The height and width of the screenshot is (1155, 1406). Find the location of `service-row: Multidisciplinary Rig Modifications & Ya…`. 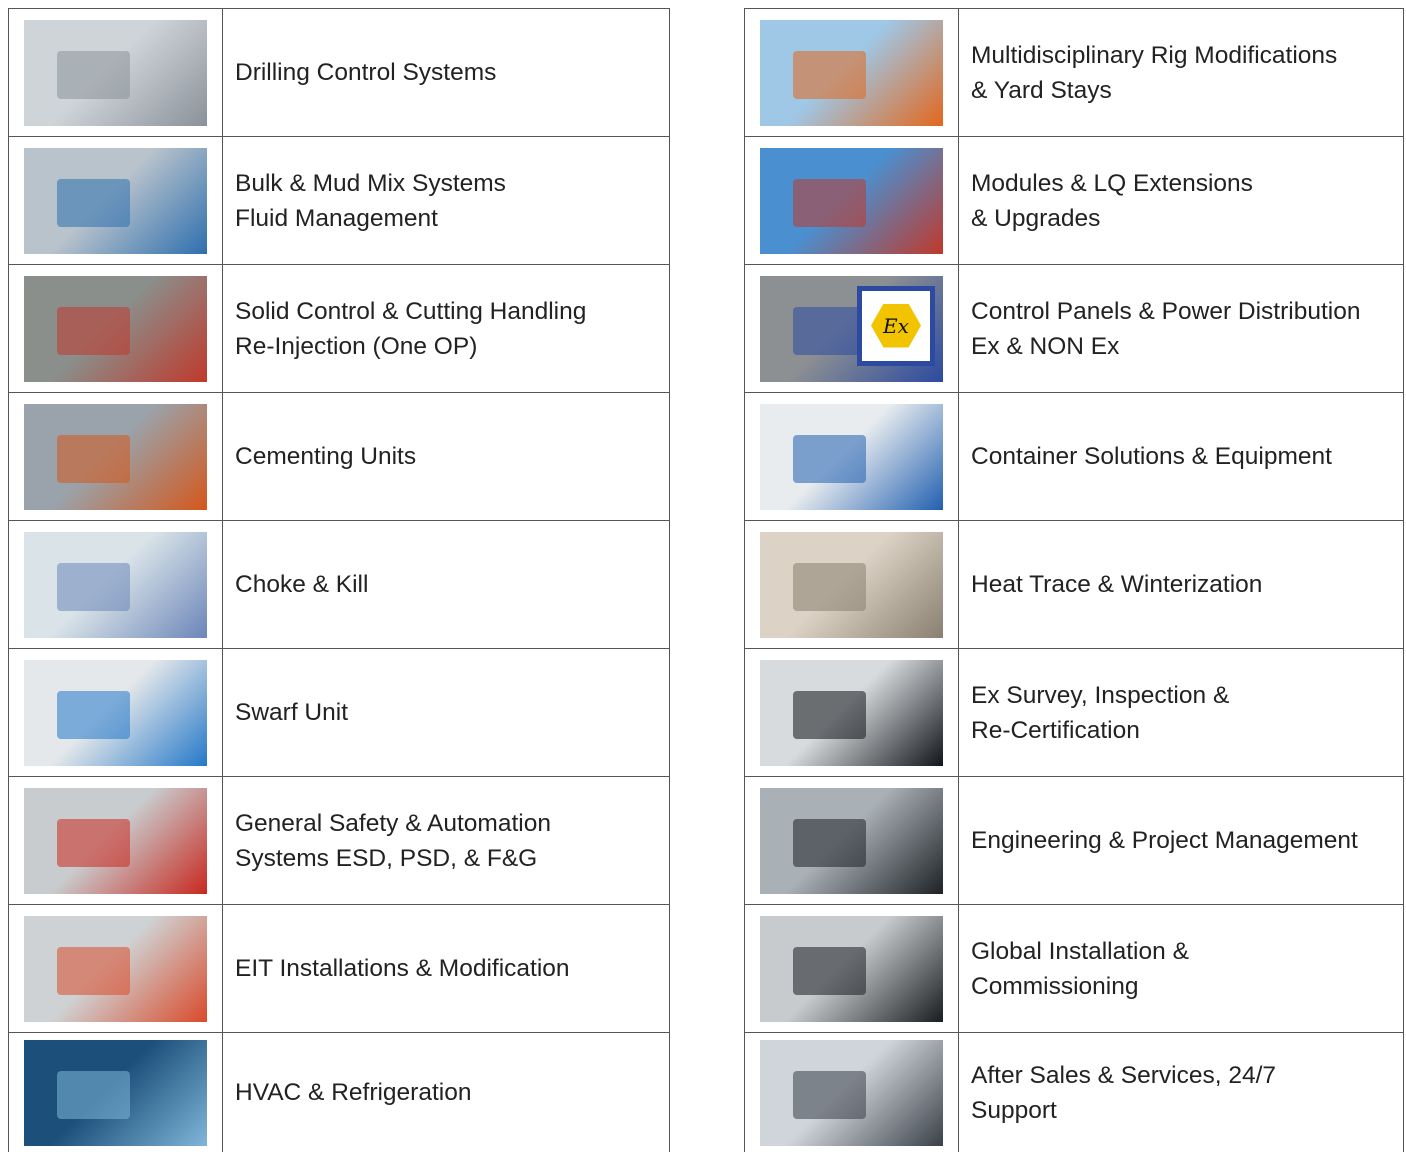

service-row: Multidisciplinary Rig Modifications & Ya… is located at coordinates (1074, 73).